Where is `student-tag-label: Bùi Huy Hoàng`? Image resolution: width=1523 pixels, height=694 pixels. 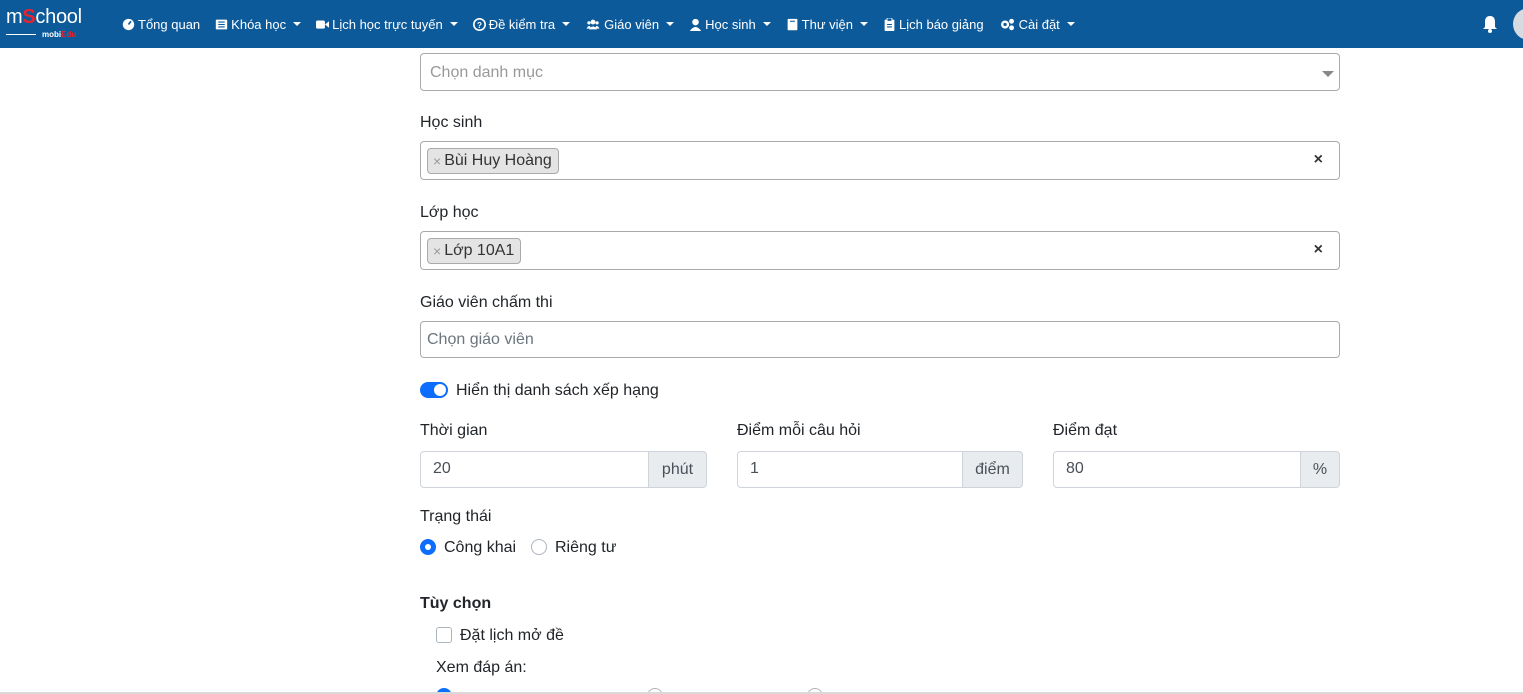
student-tag-label: Bùi Huy Hoàng is located at coordinates (498, 160).